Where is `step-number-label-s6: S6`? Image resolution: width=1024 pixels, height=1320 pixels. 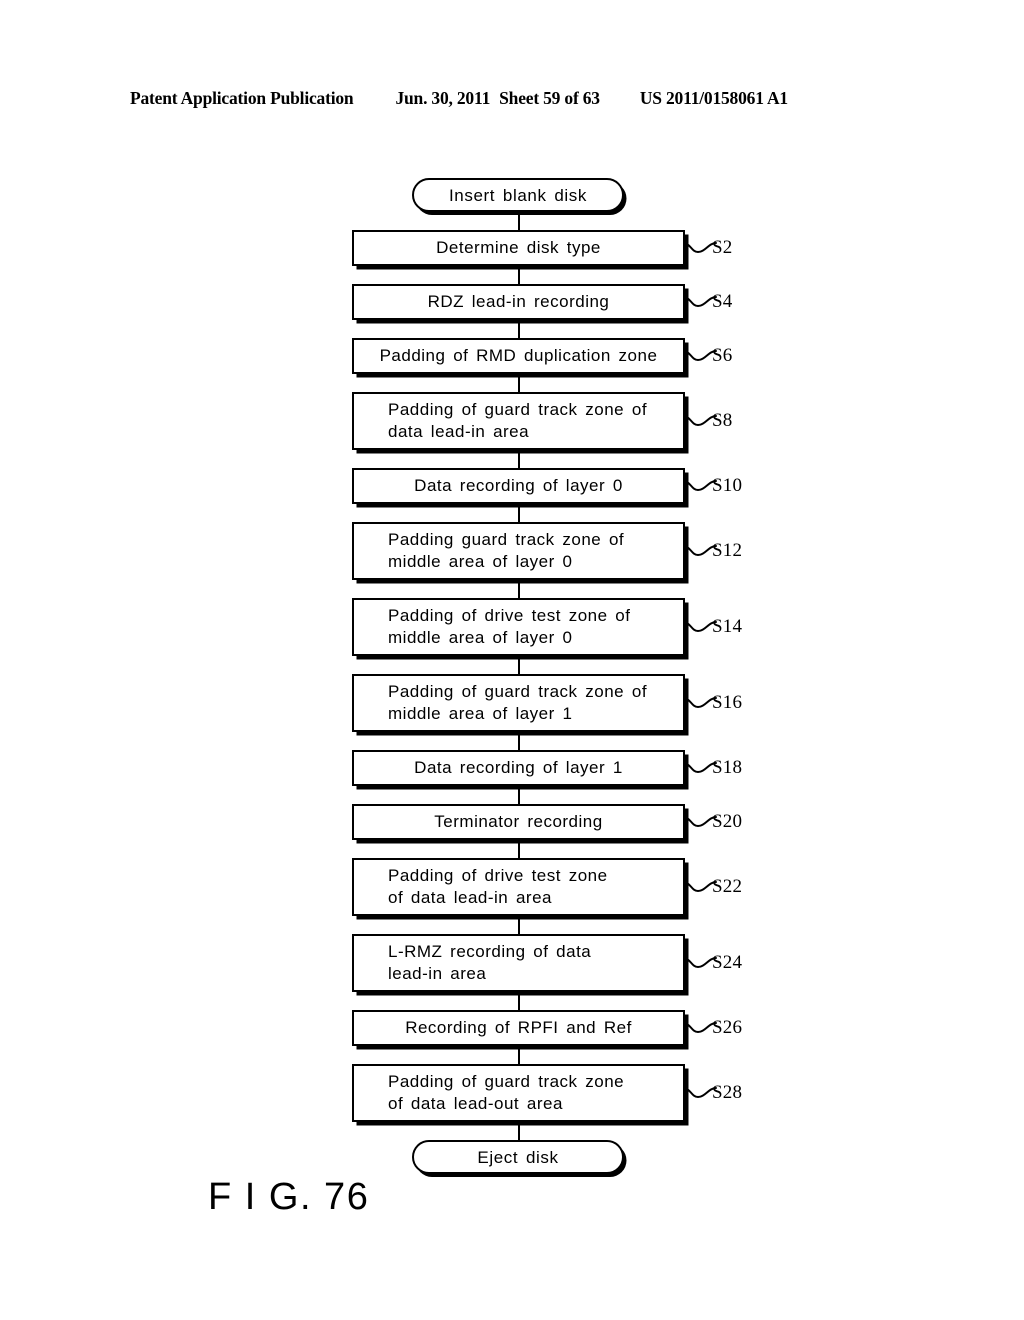 step-number-label-s6: S6 is located at coordinates (722, 355).